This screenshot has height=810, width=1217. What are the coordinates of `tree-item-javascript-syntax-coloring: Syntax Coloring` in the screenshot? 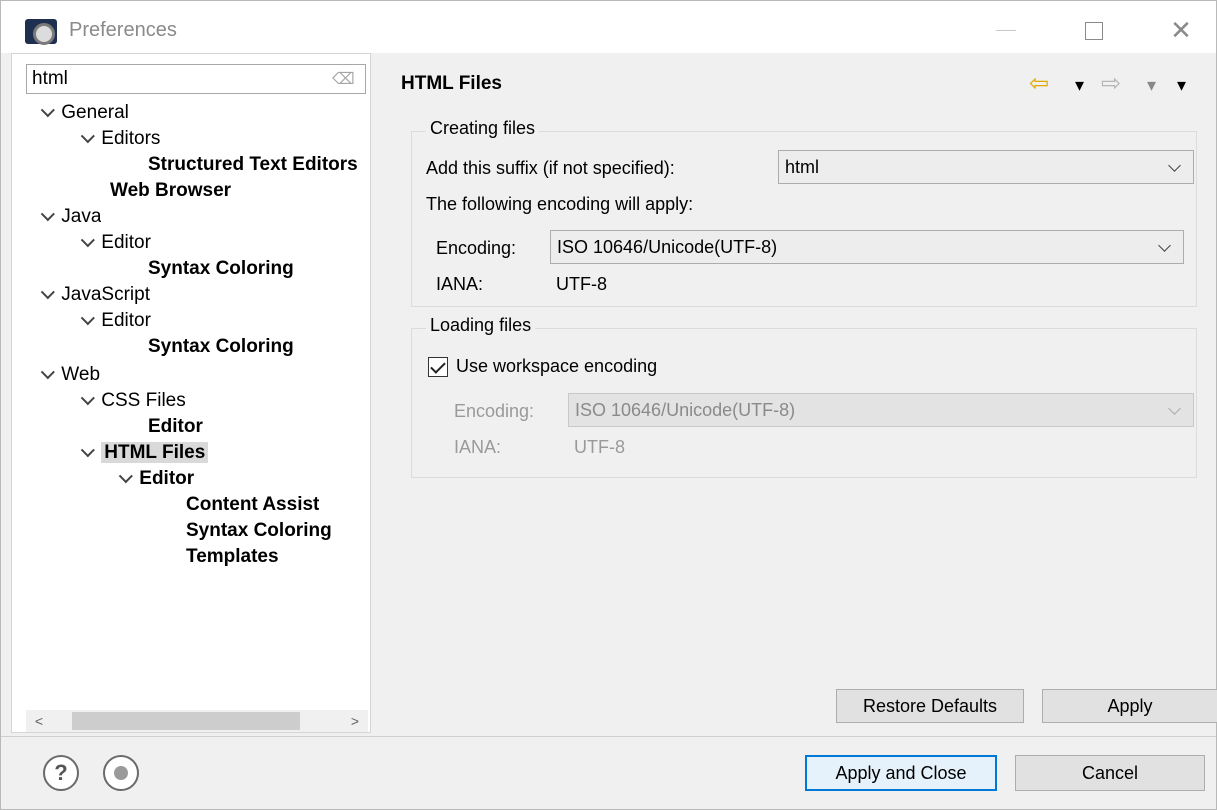 It's located at (221, 347).